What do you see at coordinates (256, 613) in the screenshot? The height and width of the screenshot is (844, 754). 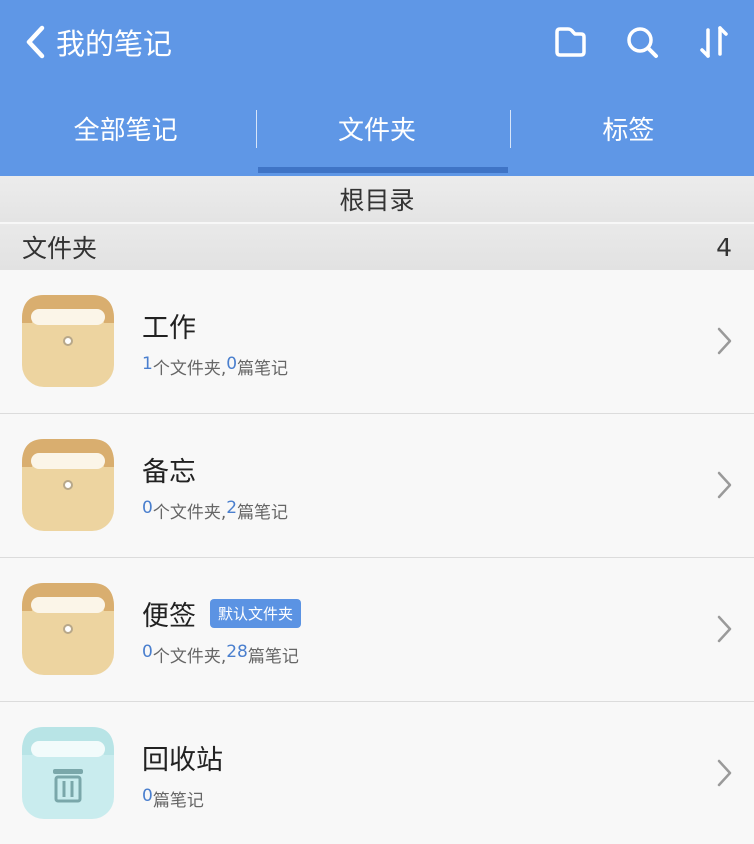 I see `default-folder-badge: 默认文件夹` at bounding box center [256, 613].